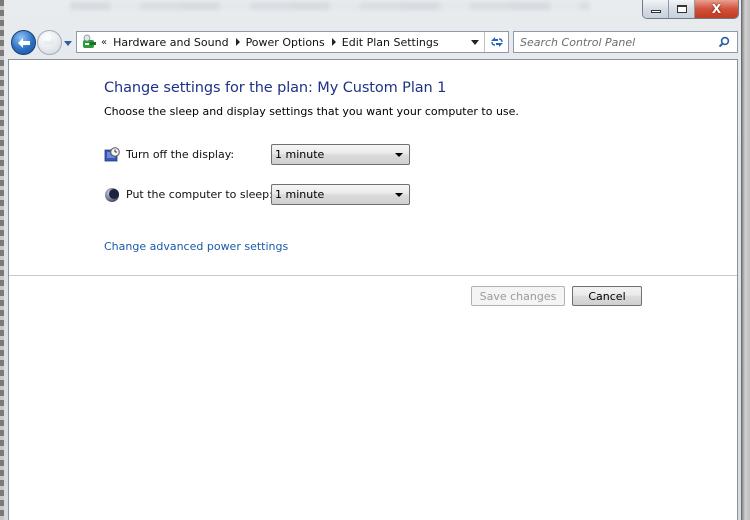 This screenshot has width=750, height=520. What do you see at coordinates (340, 194) in the screenshot?
I see `sleep-timeout-select: 1 minute` at bounding box center [340, 194].